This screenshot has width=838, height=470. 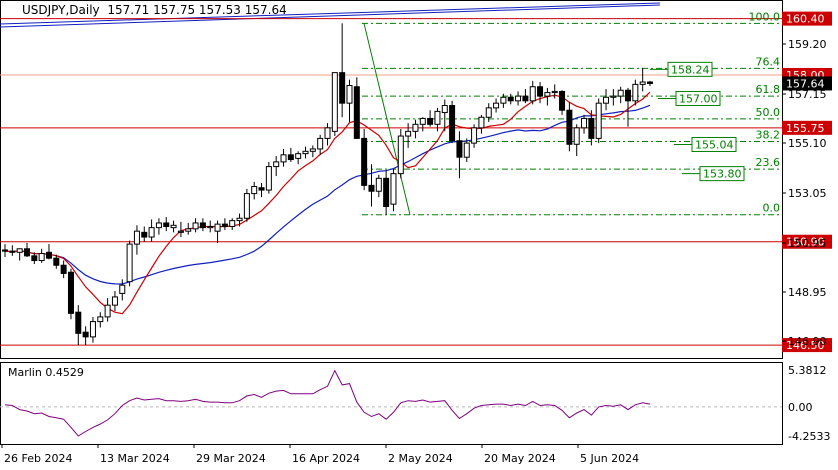 What do you see at coordinates (765, 16) in the screenshot?
I see `fib-level-label: 100.0` at bounding box center [765, 16].